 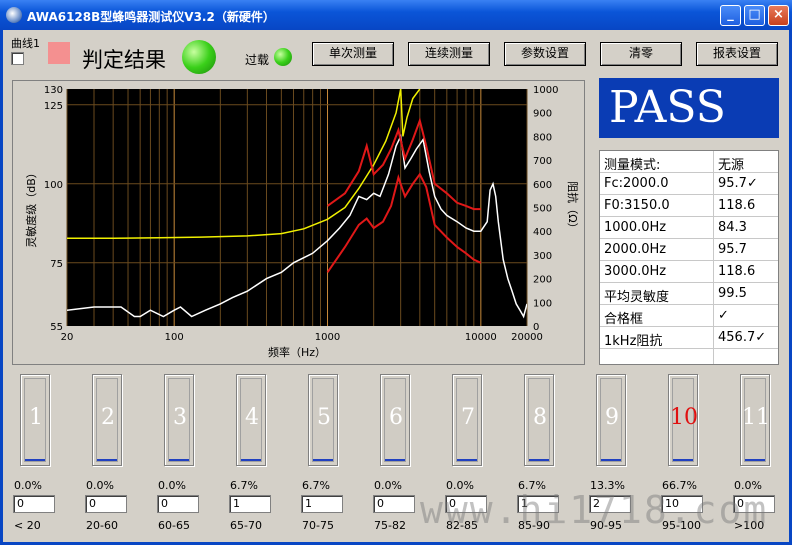 What do you see at coordinates (689, 272) in the screenshot?
I see `table-row: 3000.0Hz 118.6` at bounding box center [689, 272].